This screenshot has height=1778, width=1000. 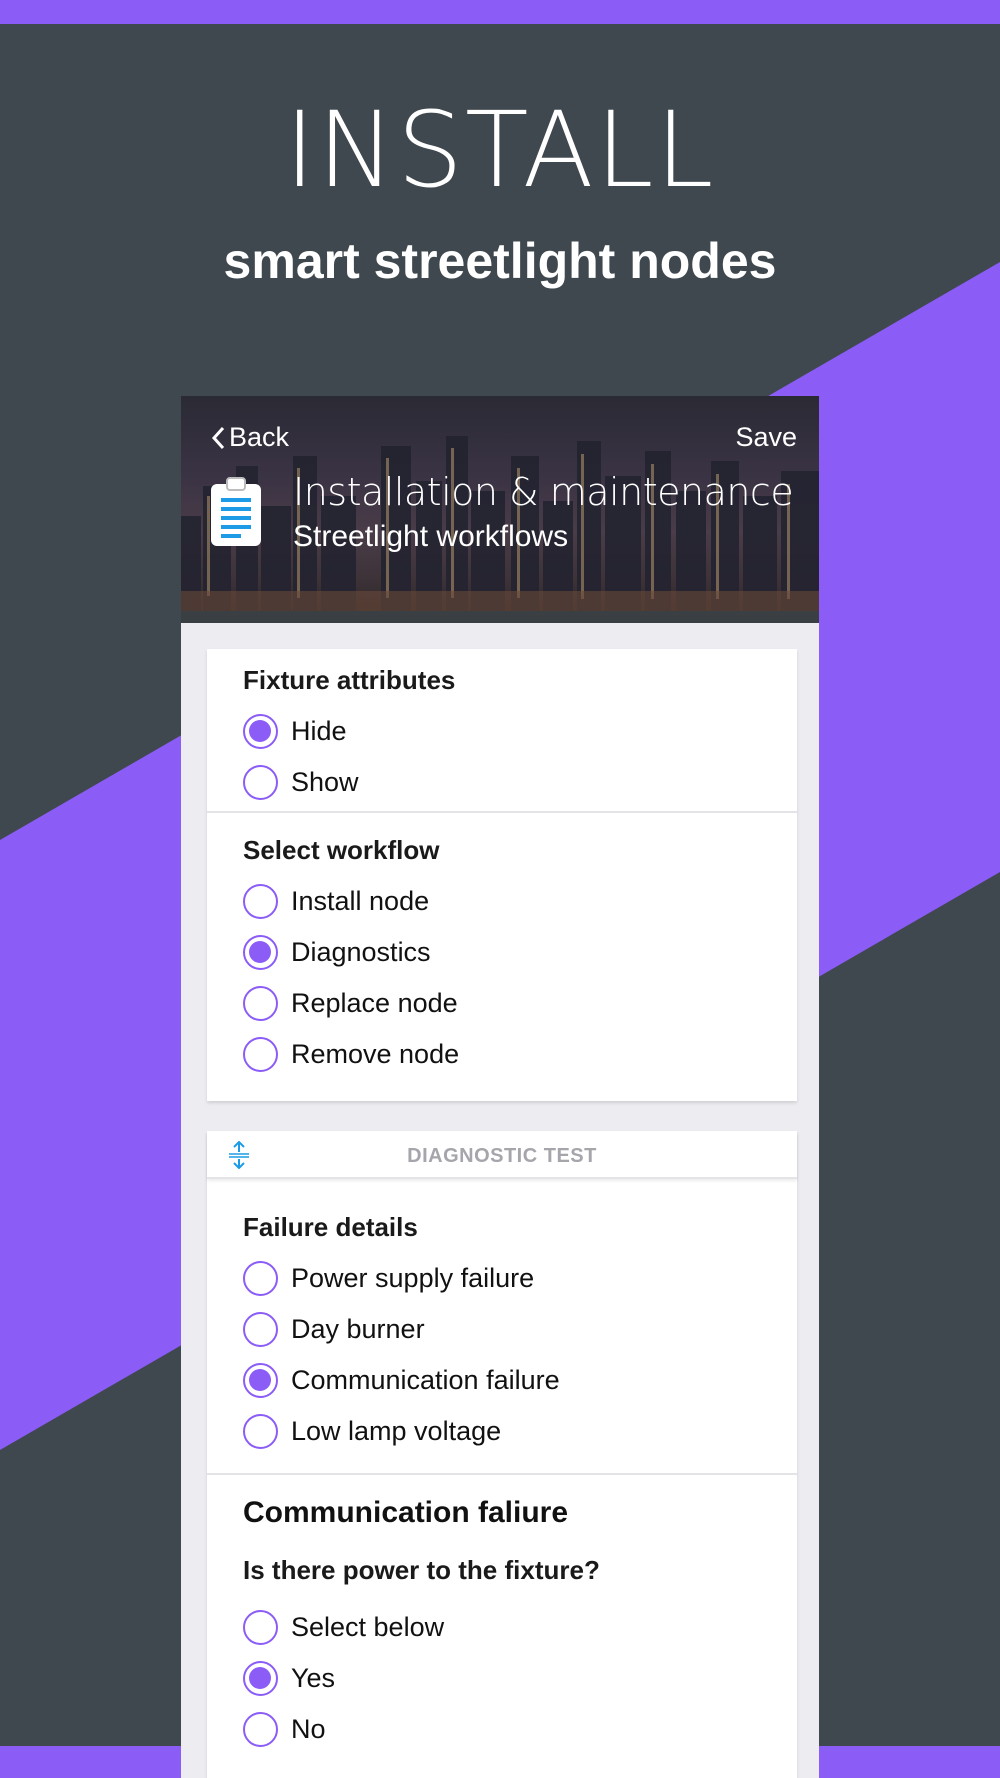 I want to click on radio-diagnostics: Diagnostics, so click(x=337, y=952).